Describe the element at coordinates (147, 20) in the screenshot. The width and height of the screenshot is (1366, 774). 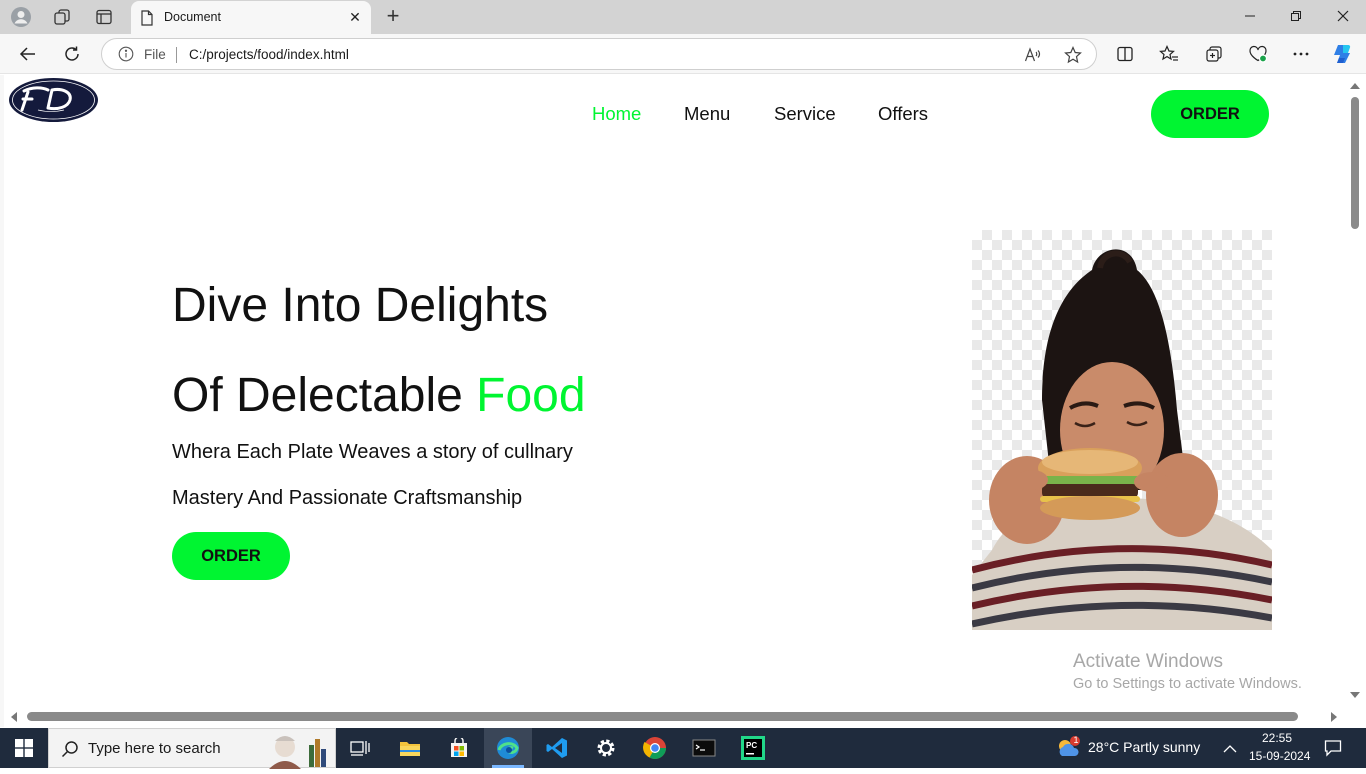
I see `page-icon` at that location.